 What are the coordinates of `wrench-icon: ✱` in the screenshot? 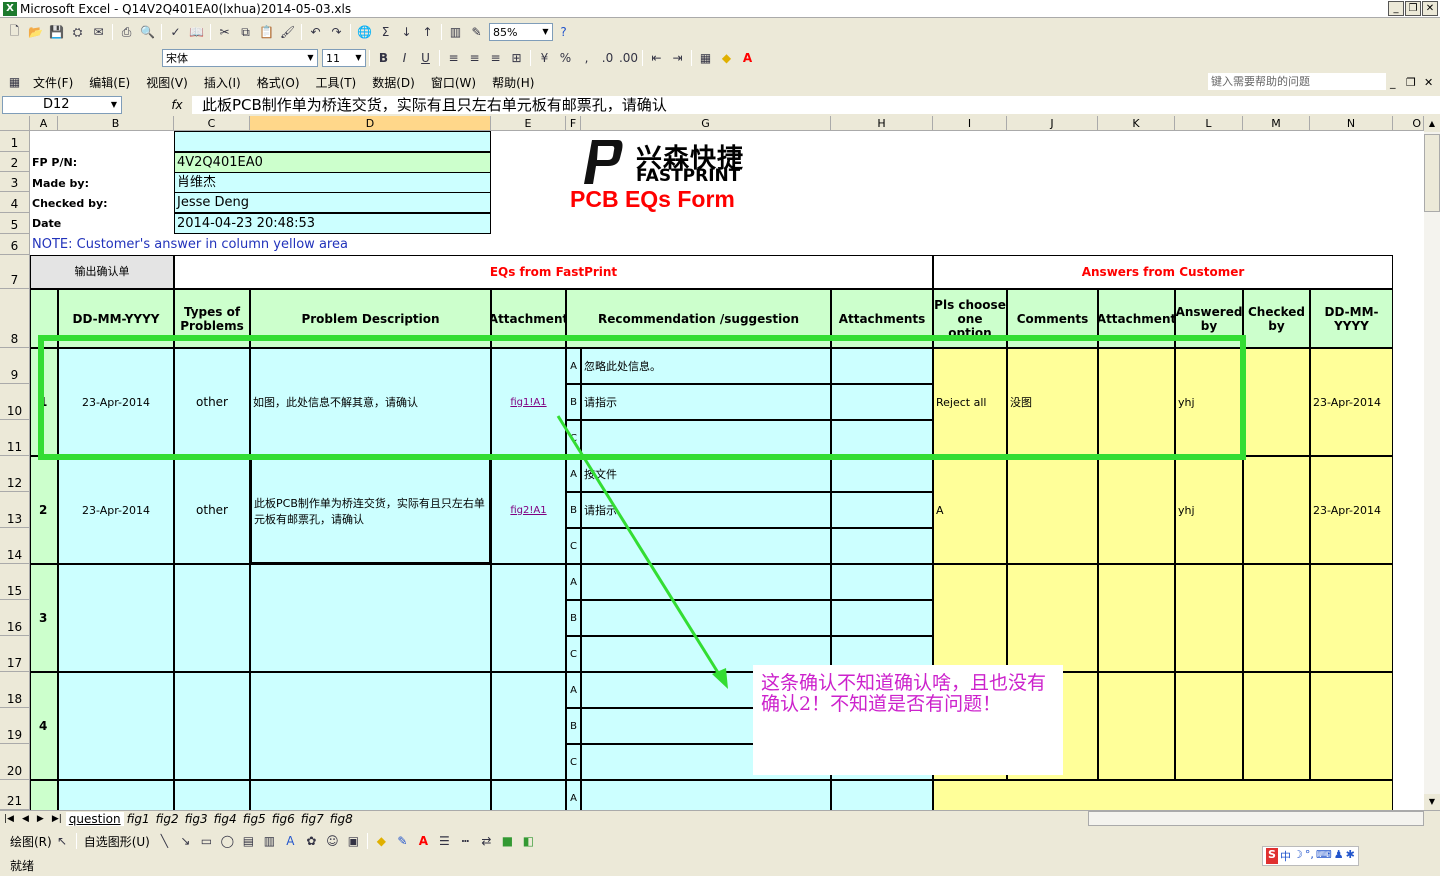 It's located at (1350, 856).